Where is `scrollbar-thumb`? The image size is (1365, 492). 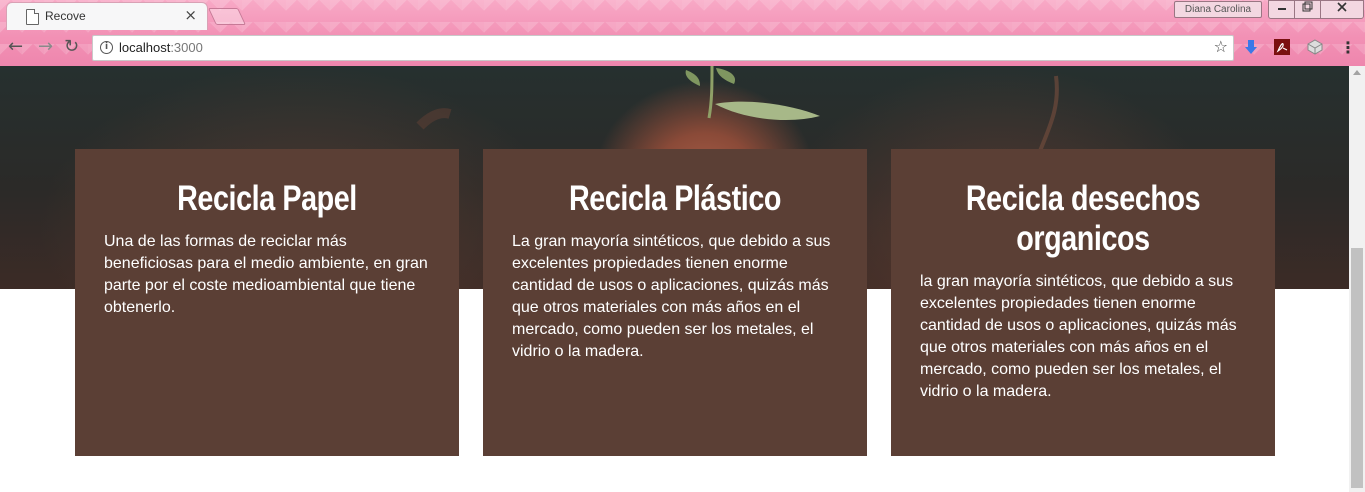
scrollbar-thumb is located at coordinates (1357, 368).